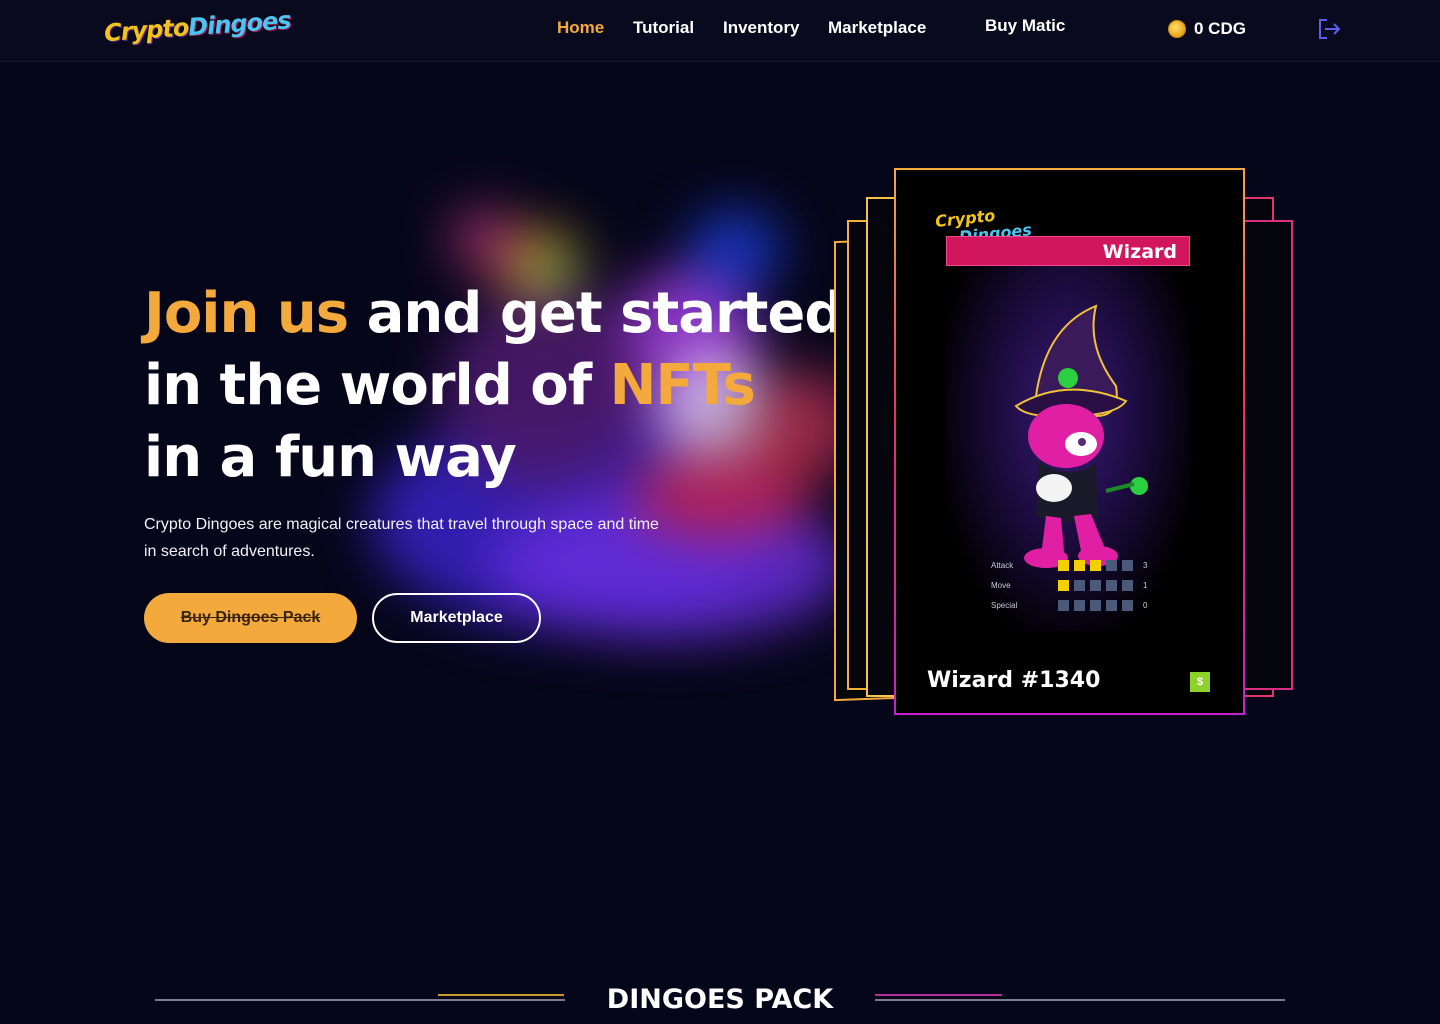  I want to click on stat-value-move: 1, so click(1145, 585).